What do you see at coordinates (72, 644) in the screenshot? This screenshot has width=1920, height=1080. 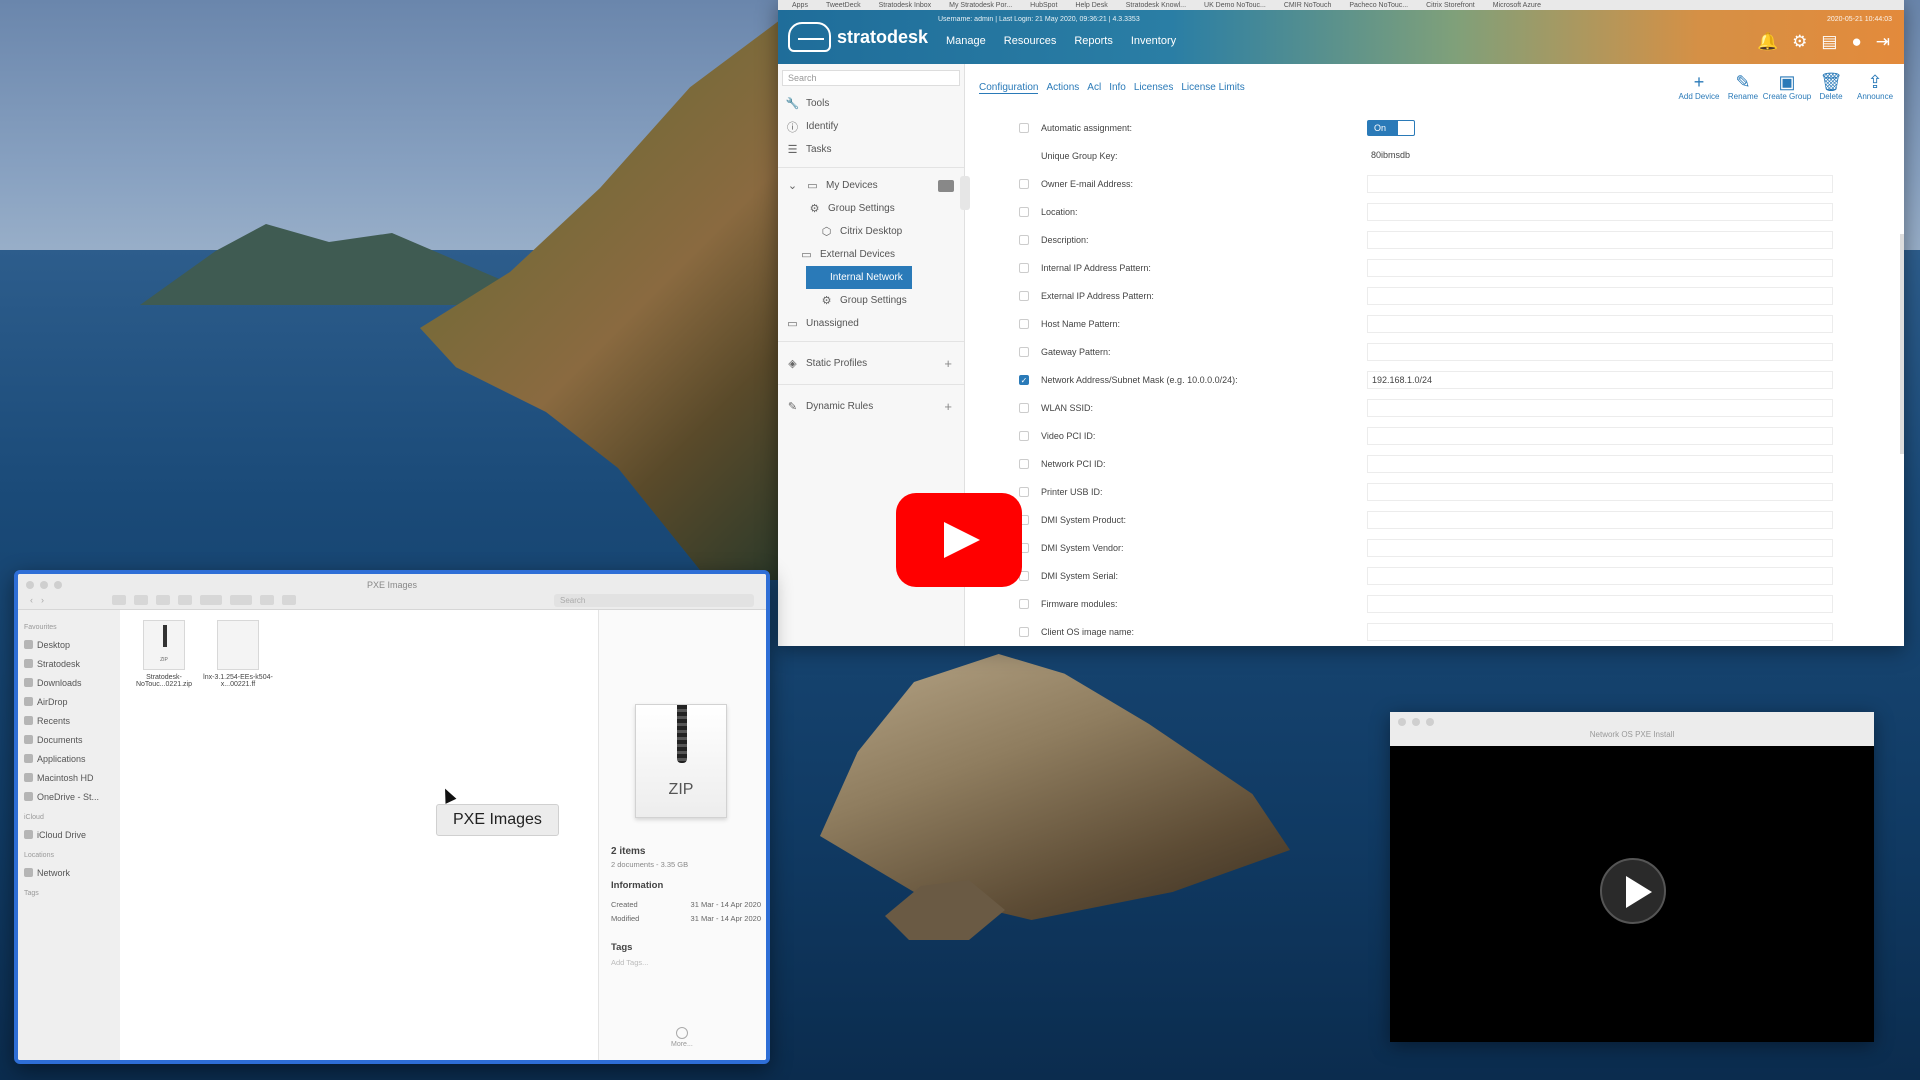 I see `sidebar-item-desktop: Desktop` at bounding box center [72, 644].